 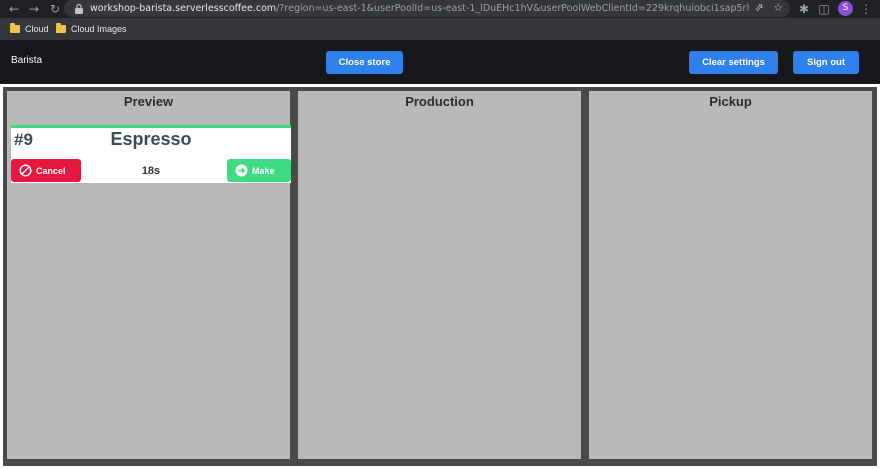 I want to click on forward-icon: →, so click(x=34, y=9).